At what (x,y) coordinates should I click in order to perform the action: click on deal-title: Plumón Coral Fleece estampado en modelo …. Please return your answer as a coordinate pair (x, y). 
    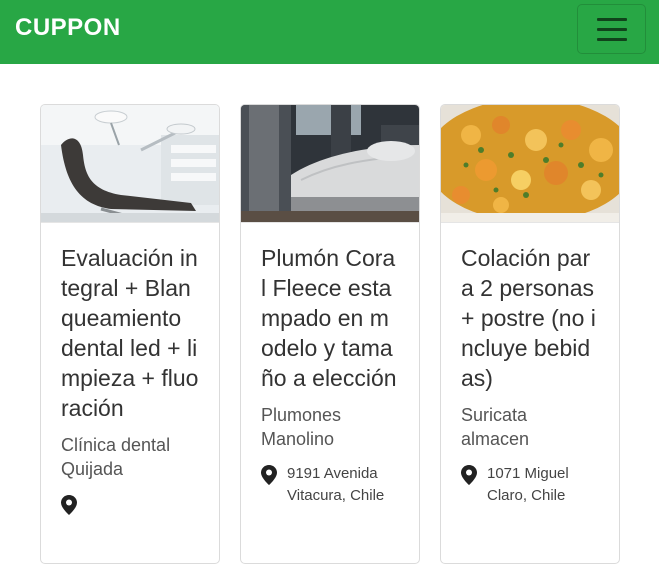
    Looking at the image, I should click on (330, 318).